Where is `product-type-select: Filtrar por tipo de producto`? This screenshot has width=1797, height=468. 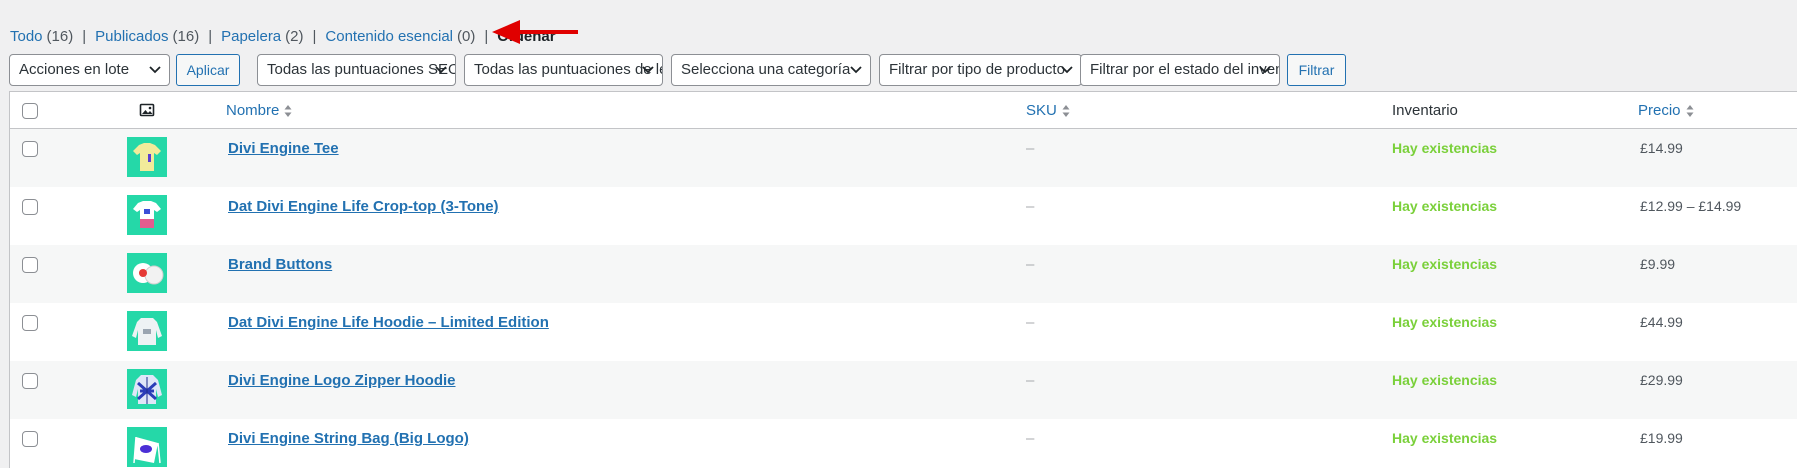
product-type-select: Filtrar por tipo de producto is located at coordinates (980, 70).